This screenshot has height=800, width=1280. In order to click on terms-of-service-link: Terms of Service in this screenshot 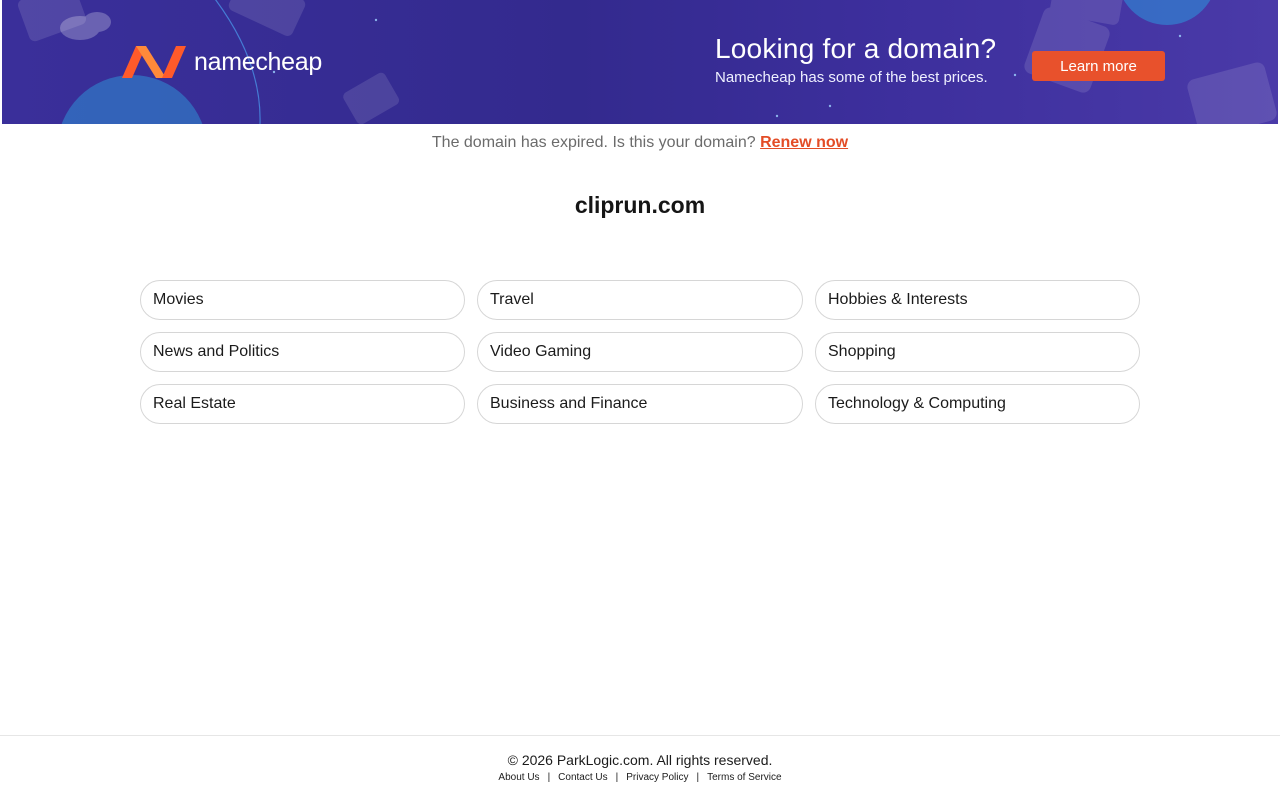, I will do `click(744, 777)`.